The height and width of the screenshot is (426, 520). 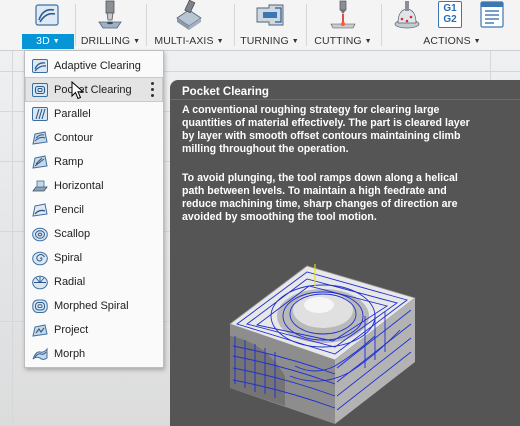 I want to click on laser-cut-icon, so click(x=343, y=15).